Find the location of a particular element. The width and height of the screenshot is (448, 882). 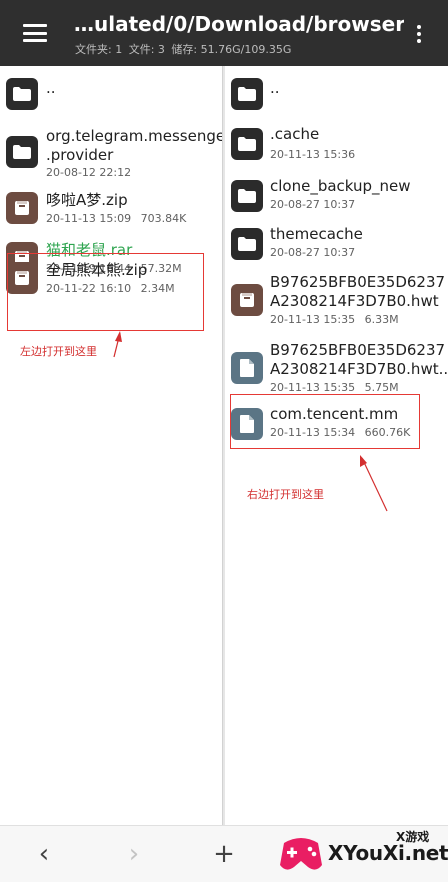

forward-button: › is located at coordinates (134, 854).